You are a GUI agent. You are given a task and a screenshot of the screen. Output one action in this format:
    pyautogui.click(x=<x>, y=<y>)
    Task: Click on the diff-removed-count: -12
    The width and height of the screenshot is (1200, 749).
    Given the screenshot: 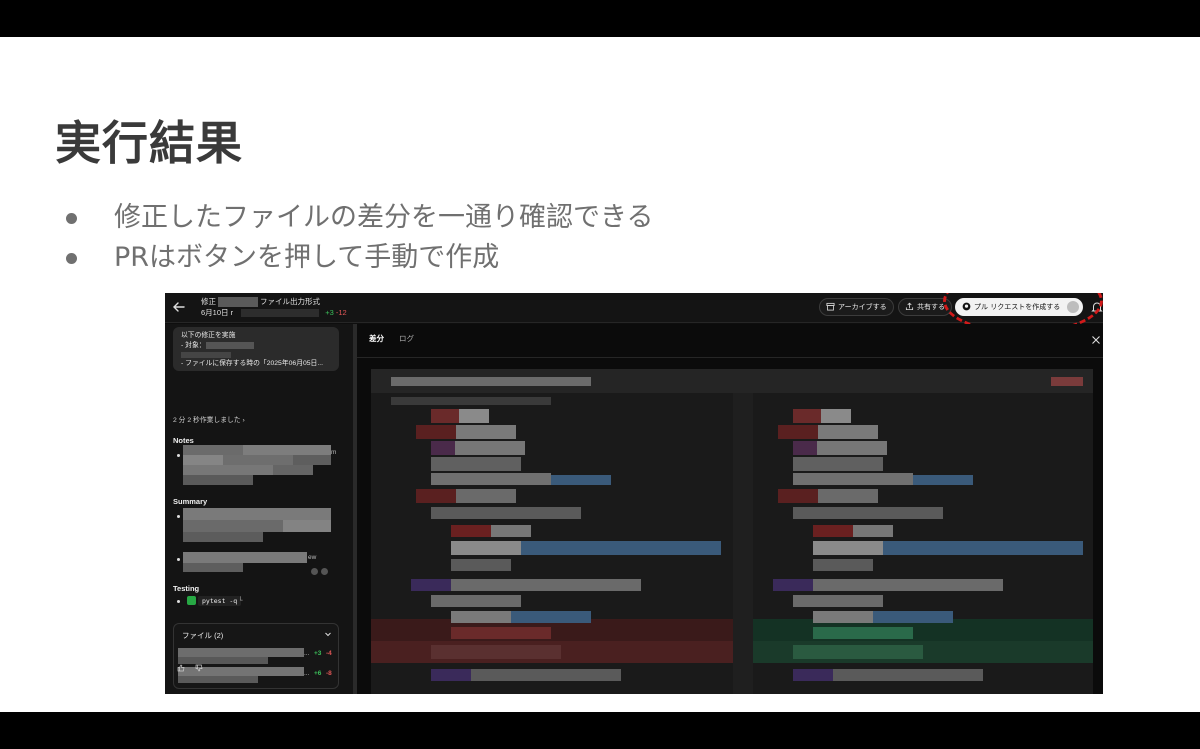 What is the action you would take?
    pyautogui.click(x=341, y=312)
    